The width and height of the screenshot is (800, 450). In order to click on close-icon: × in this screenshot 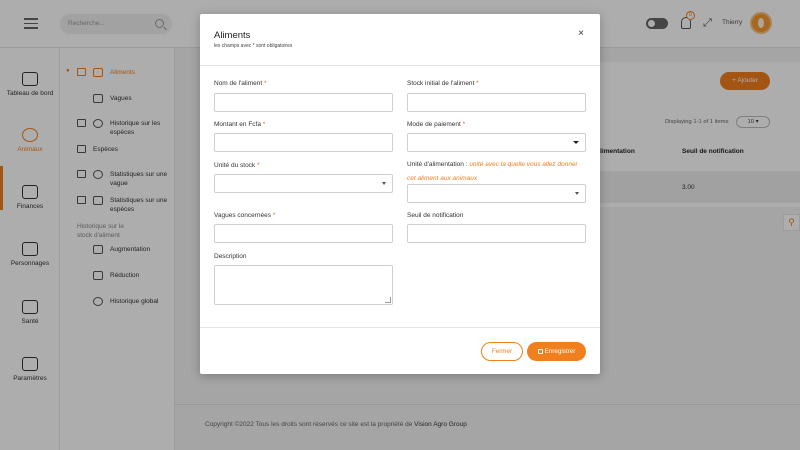, I will do `click(581, 34)`.